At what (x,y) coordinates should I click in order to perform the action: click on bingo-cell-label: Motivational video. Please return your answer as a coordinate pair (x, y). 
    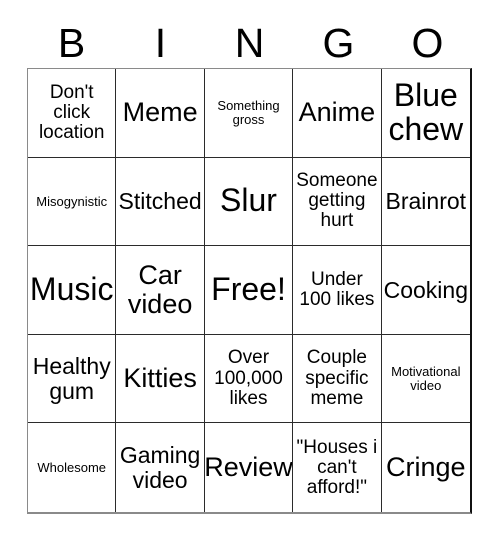
    Looking at the image, I should click on (426, 378).